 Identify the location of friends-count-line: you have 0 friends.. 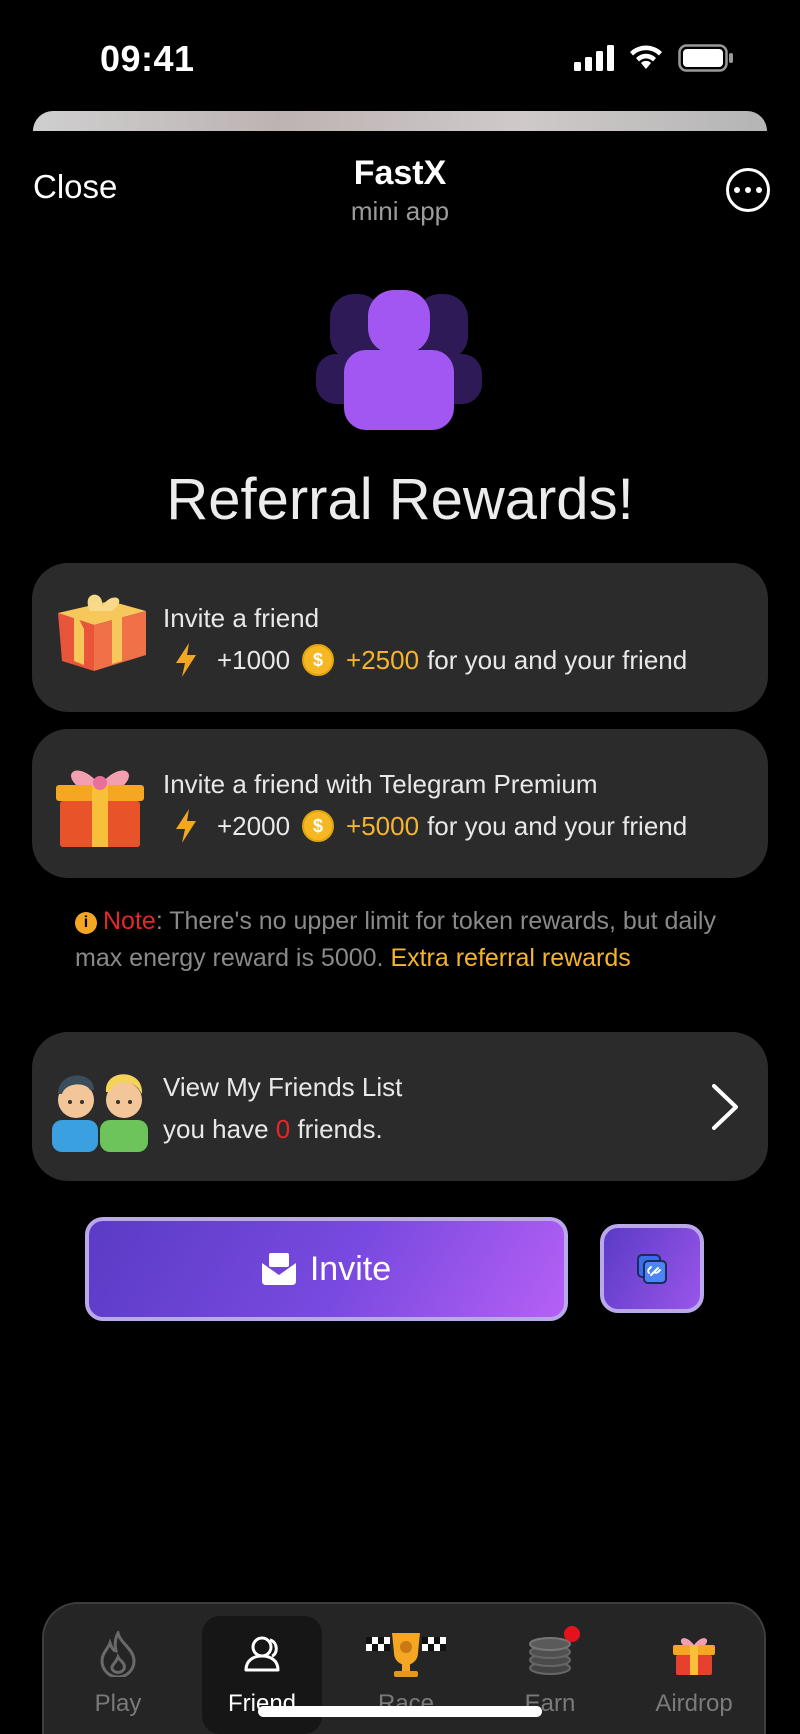
(273, 1129).